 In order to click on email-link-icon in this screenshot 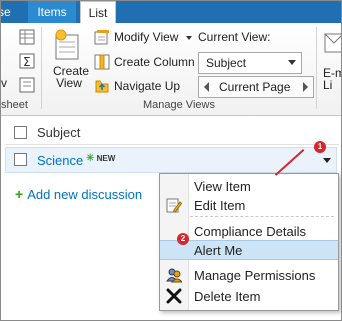, I will do `click(332, 43)`.